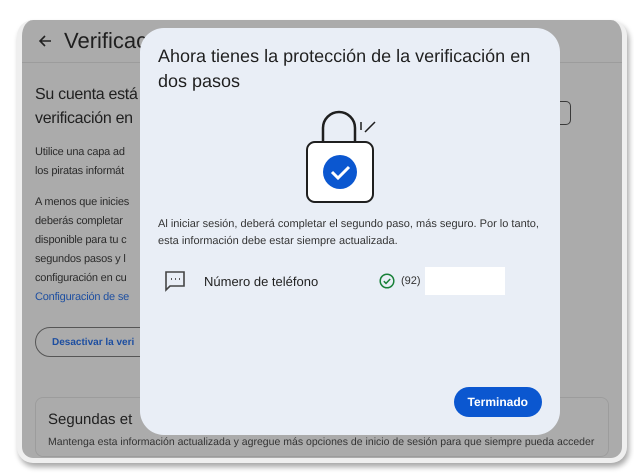 The height and width of the screenshot is (473, 634). Describe the element at coordinates (175, 281) in the screenshot. I see `message-icon` at that location.